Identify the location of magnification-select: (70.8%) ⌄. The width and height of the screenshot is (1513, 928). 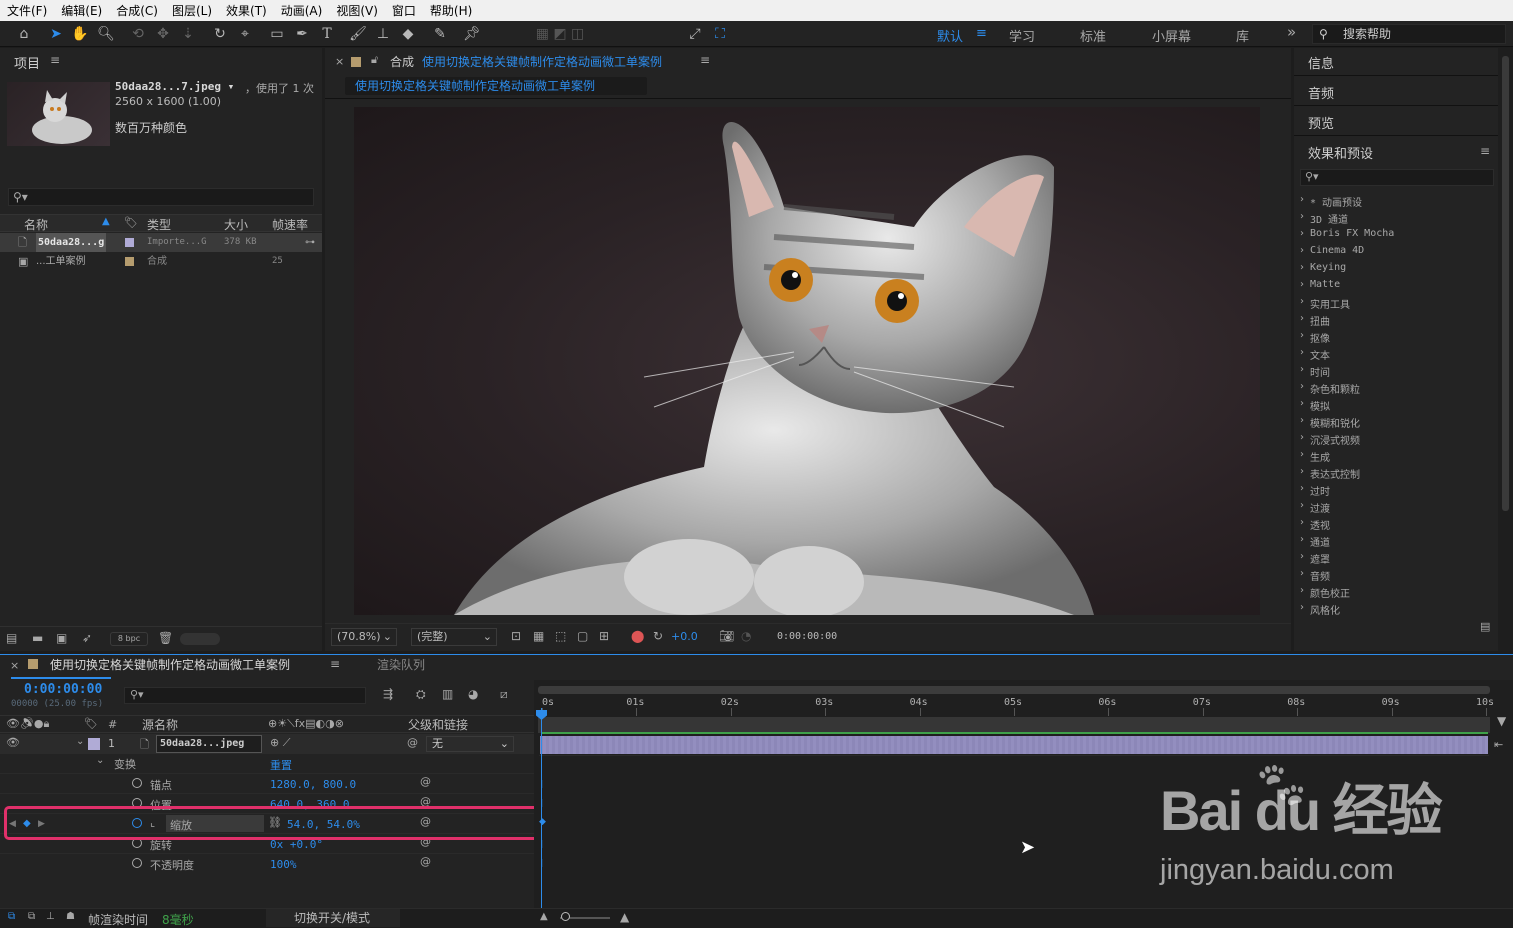
(364, 637).